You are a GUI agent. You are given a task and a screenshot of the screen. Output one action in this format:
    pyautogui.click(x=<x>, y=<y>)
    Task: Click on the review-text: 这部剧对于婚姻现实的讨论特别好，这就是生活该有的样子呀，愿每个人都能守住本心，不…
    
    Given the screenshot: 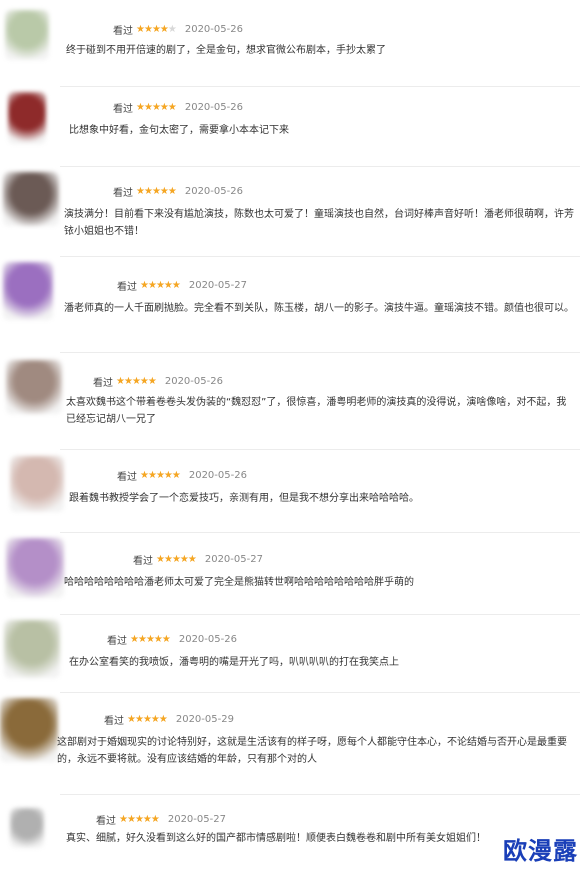 What is the action you would take?
    pyautogui.click(x=312, y=751)
    